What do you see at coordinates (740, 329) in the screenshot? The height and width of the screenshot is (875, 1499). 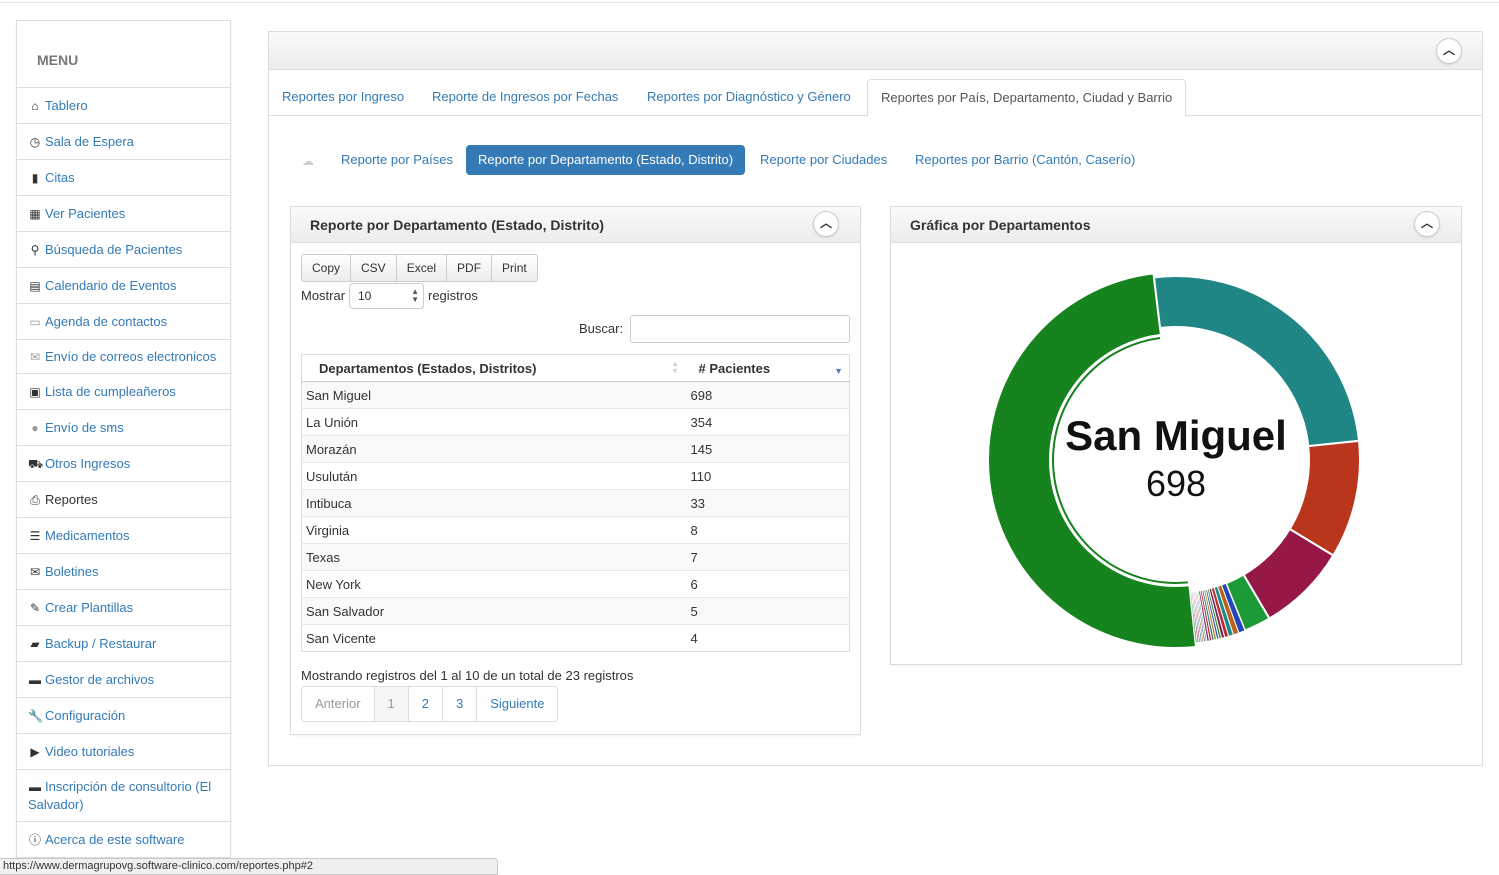 I see `search-input` at bounding box center [740, 329].